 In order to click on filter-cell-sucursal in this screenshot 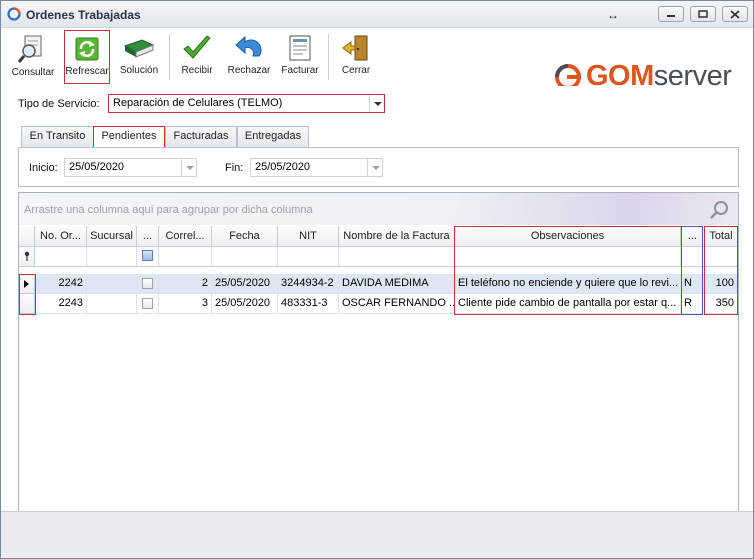, I will do `click(112, 257)`.